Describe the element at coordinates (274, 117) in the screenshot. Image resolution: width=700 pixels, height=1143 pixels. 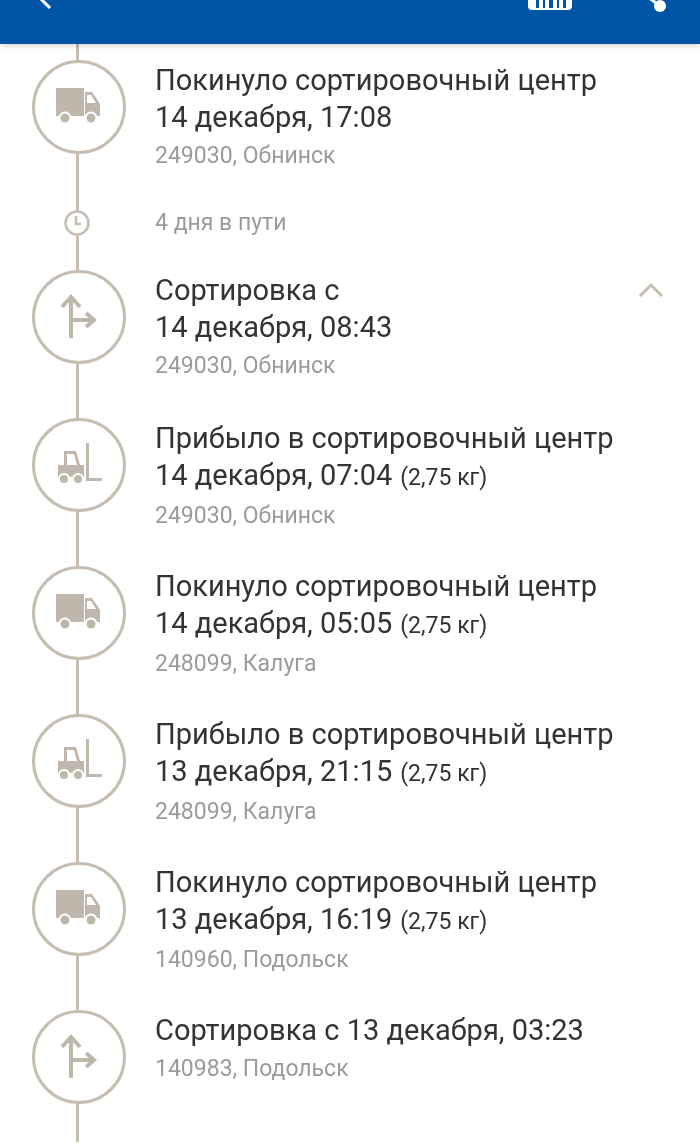
I see `event-date: 14 декабря, 17:08` at that location.